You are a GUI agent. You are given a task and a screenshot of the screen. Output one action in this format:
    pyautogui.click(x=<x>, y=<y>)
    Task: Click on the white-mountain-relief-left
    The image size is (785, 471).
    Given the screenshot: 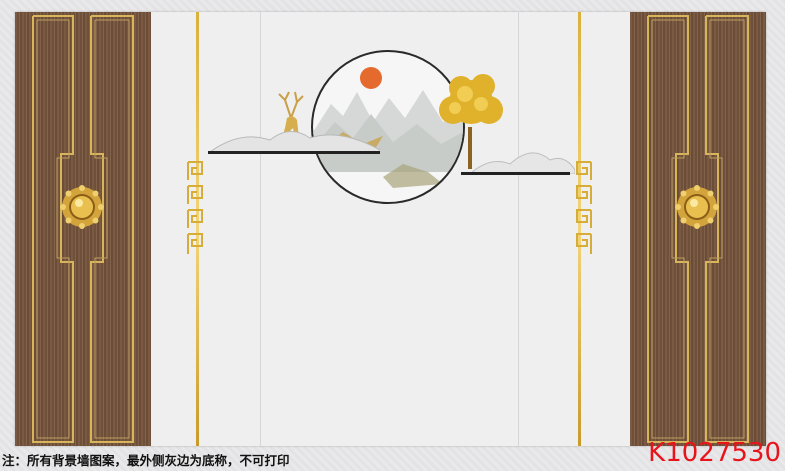 What is the action you would take?
    pyautogui.click(x=295, y=141)
    